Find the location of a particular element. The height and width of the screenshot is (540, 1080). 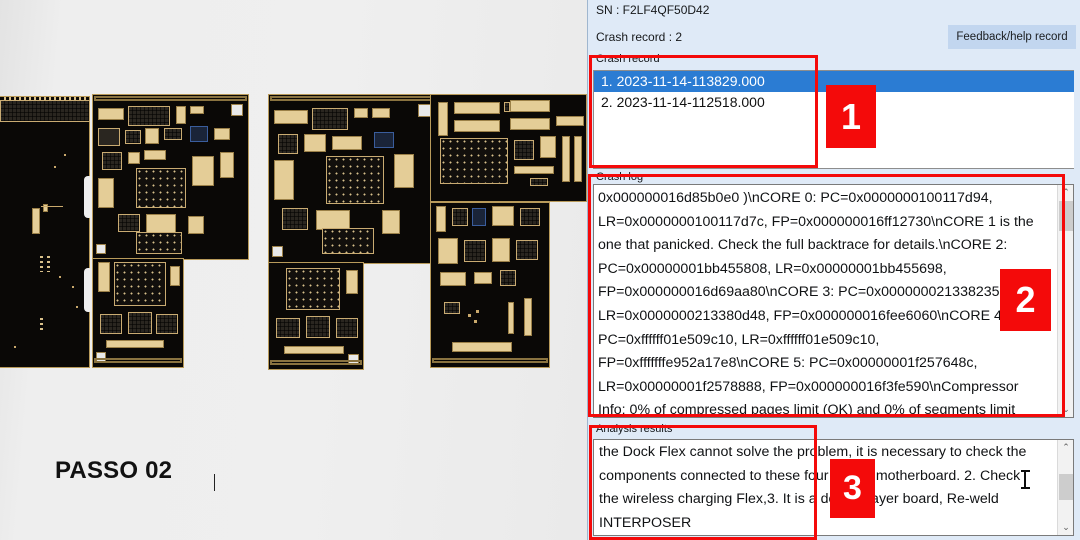

text-caret is located at coordinates (214, 482).